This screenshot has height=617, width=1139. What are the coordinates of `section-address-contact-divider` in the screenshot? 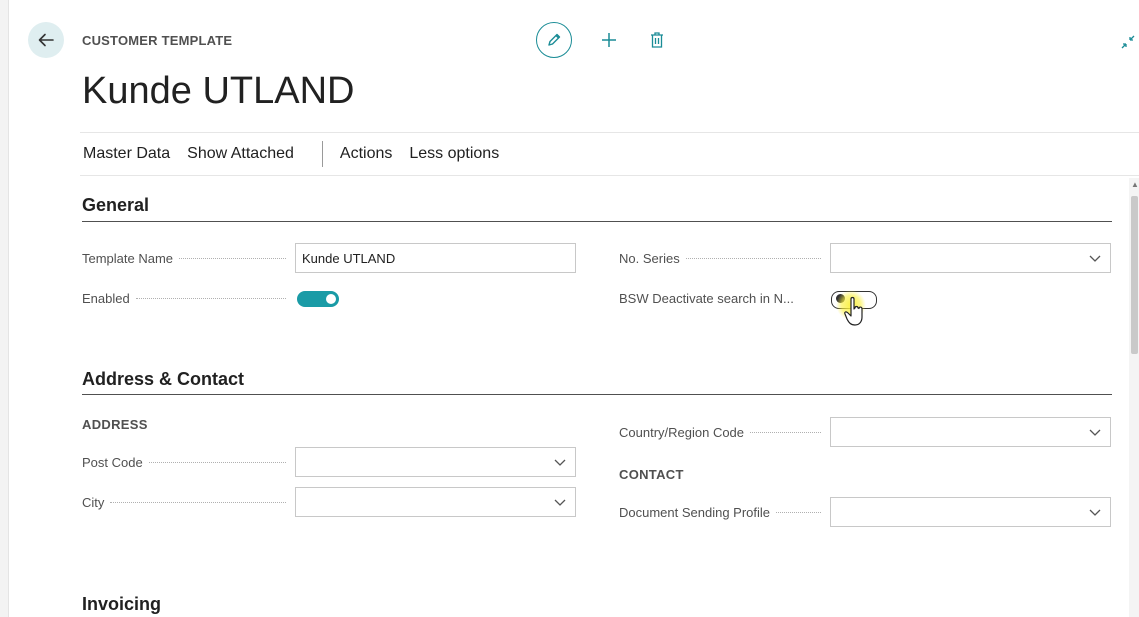 It's located at (597, 394).